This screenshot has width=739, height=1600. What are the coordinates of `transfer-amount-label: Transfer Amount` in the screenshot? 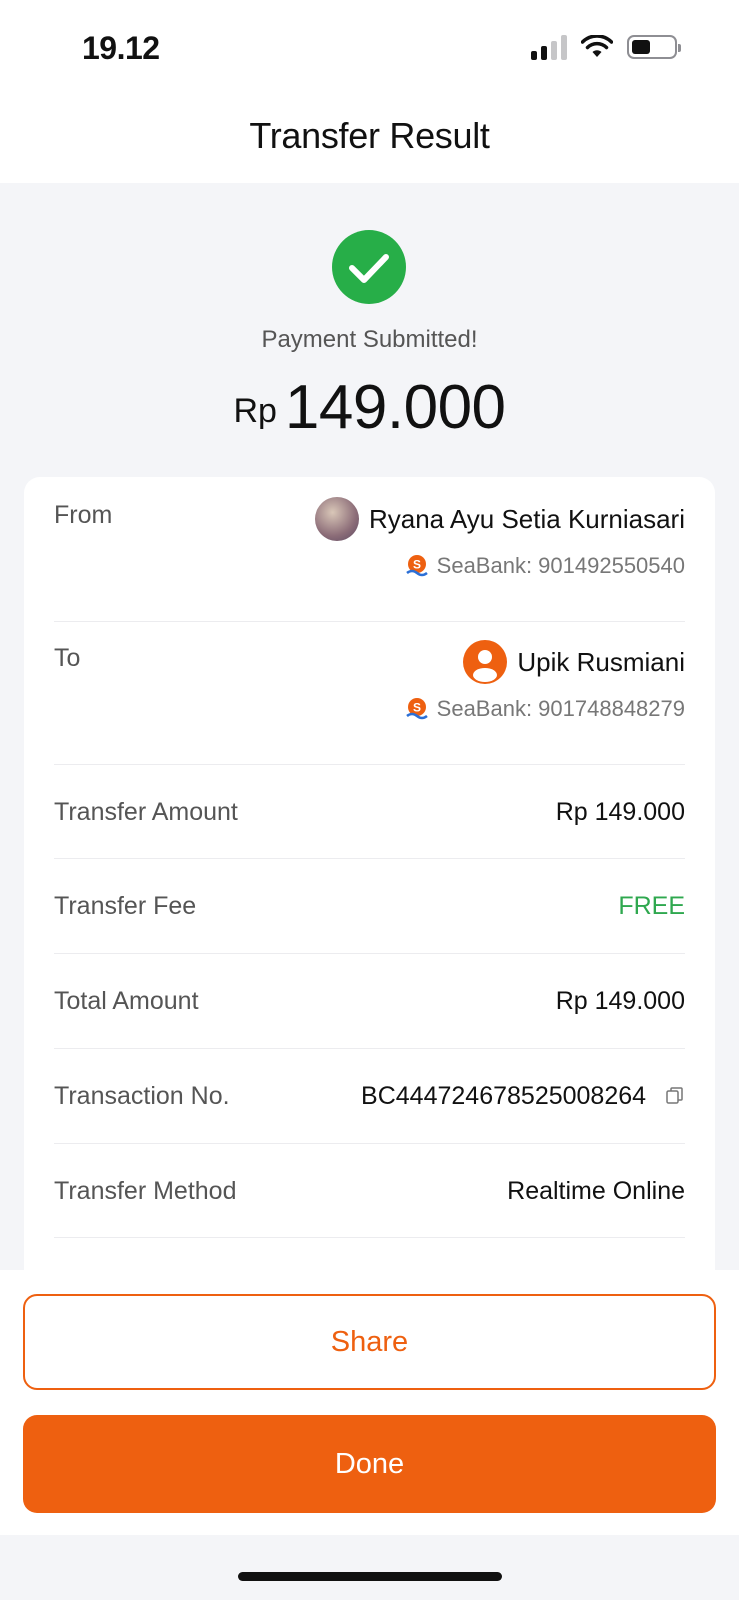 It's located at (146, 812).